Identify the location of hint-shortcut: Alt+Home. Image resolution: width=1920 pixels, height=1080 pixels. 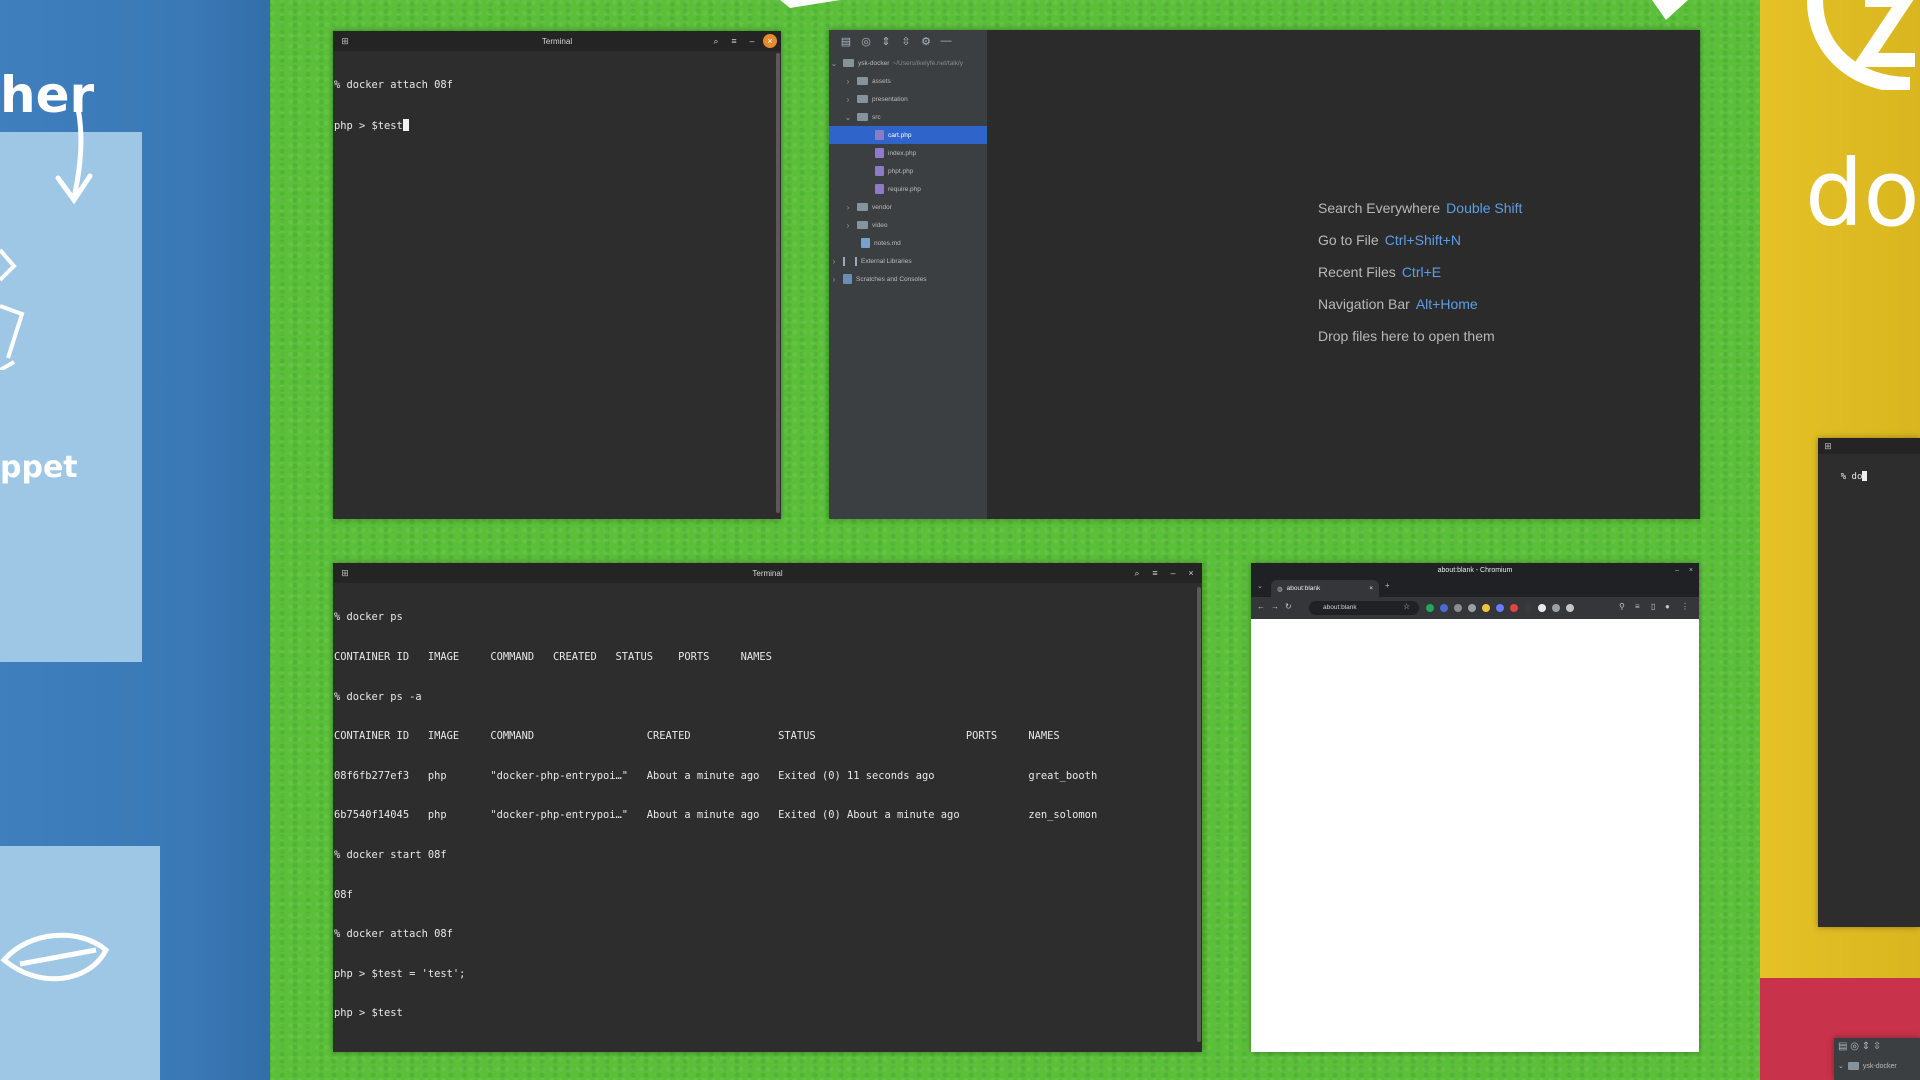
(1446, 304).